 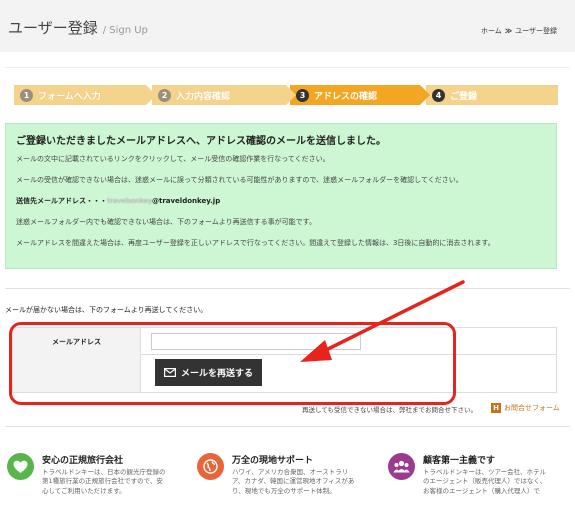 I want to click on sent-address-domain: @traveldonkey.jp, so click(x=186, y=201).